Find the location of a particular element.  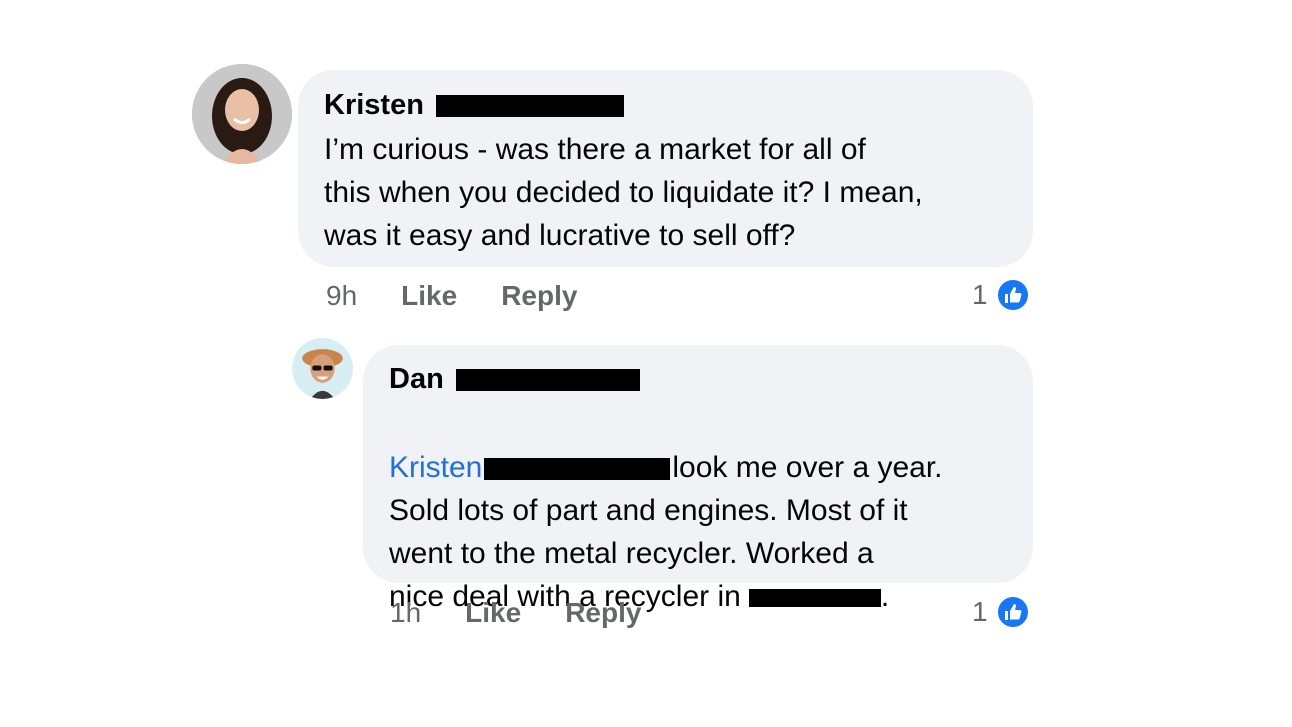

comment-actions: 9h Like Reply is located at coordinates (451, 296).